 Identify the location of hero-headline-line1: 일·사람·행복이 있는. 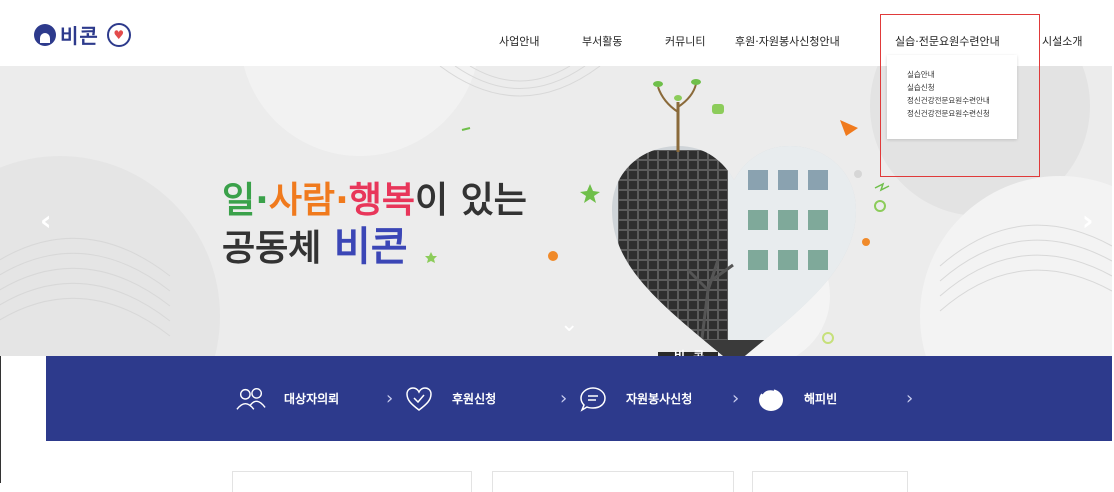
(374, 201).